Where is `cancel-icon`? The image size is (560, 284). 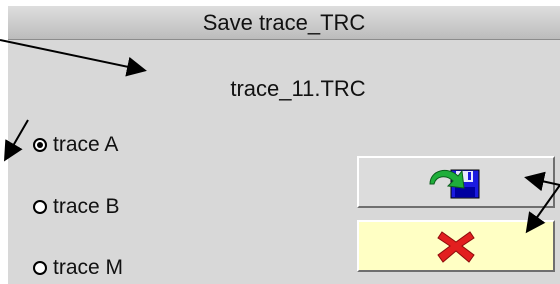
cancel-icon is located at coordinates (456, 247).